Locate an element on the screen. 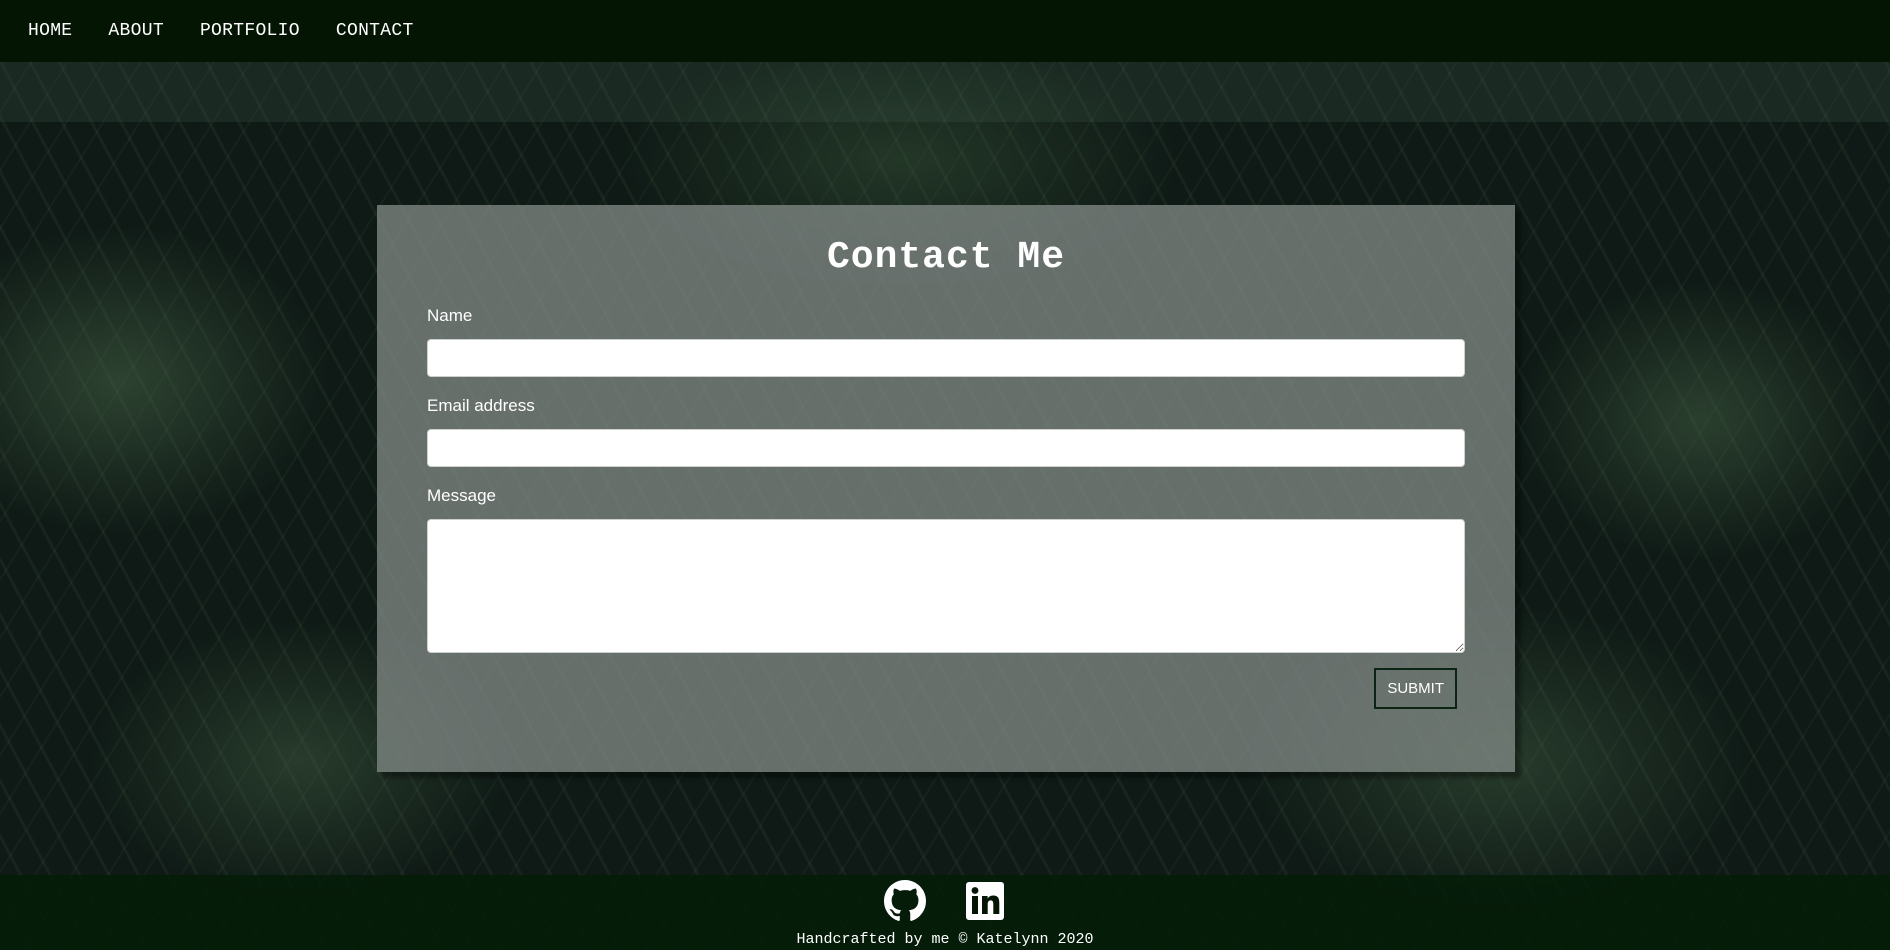 The height and width of the screenshot is (950, 1890). nav-home-link: HOME is located at coordinates (50, 31).